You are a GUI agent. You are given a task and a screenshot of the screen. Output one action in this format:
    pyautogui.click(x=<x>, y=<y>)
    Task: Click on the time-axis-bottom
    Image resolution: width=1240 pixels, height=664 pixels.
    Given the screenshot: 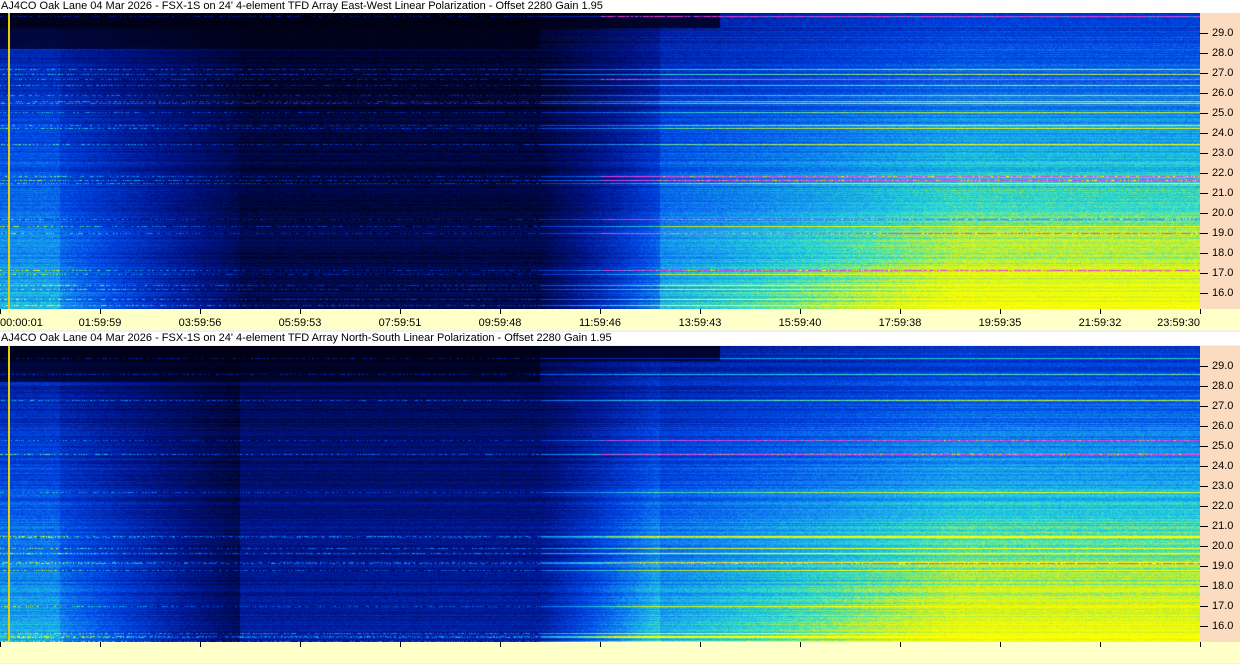 What is the action you would take?
    pyautogui.click(x=620, y=652)
    